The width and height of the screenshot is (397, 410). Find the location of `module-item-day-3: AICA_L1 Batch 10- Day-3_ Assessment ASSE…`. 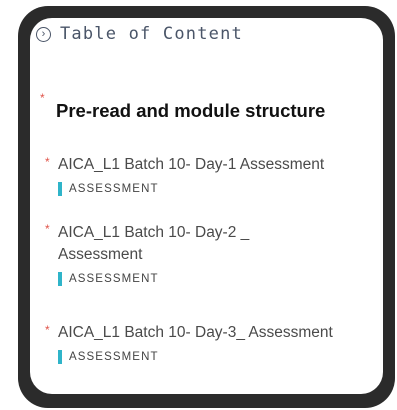

module-item-day-3: AICA_L1 Batch 10- Day-3_ Assessment ASSE… is located at coordinates (218, 343).